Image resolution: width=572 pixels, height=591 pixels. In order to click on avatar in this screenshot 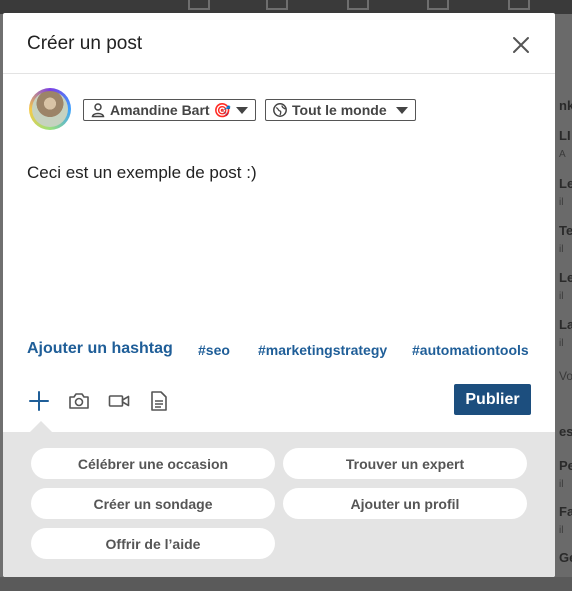, I will do `click(50, 109)`.